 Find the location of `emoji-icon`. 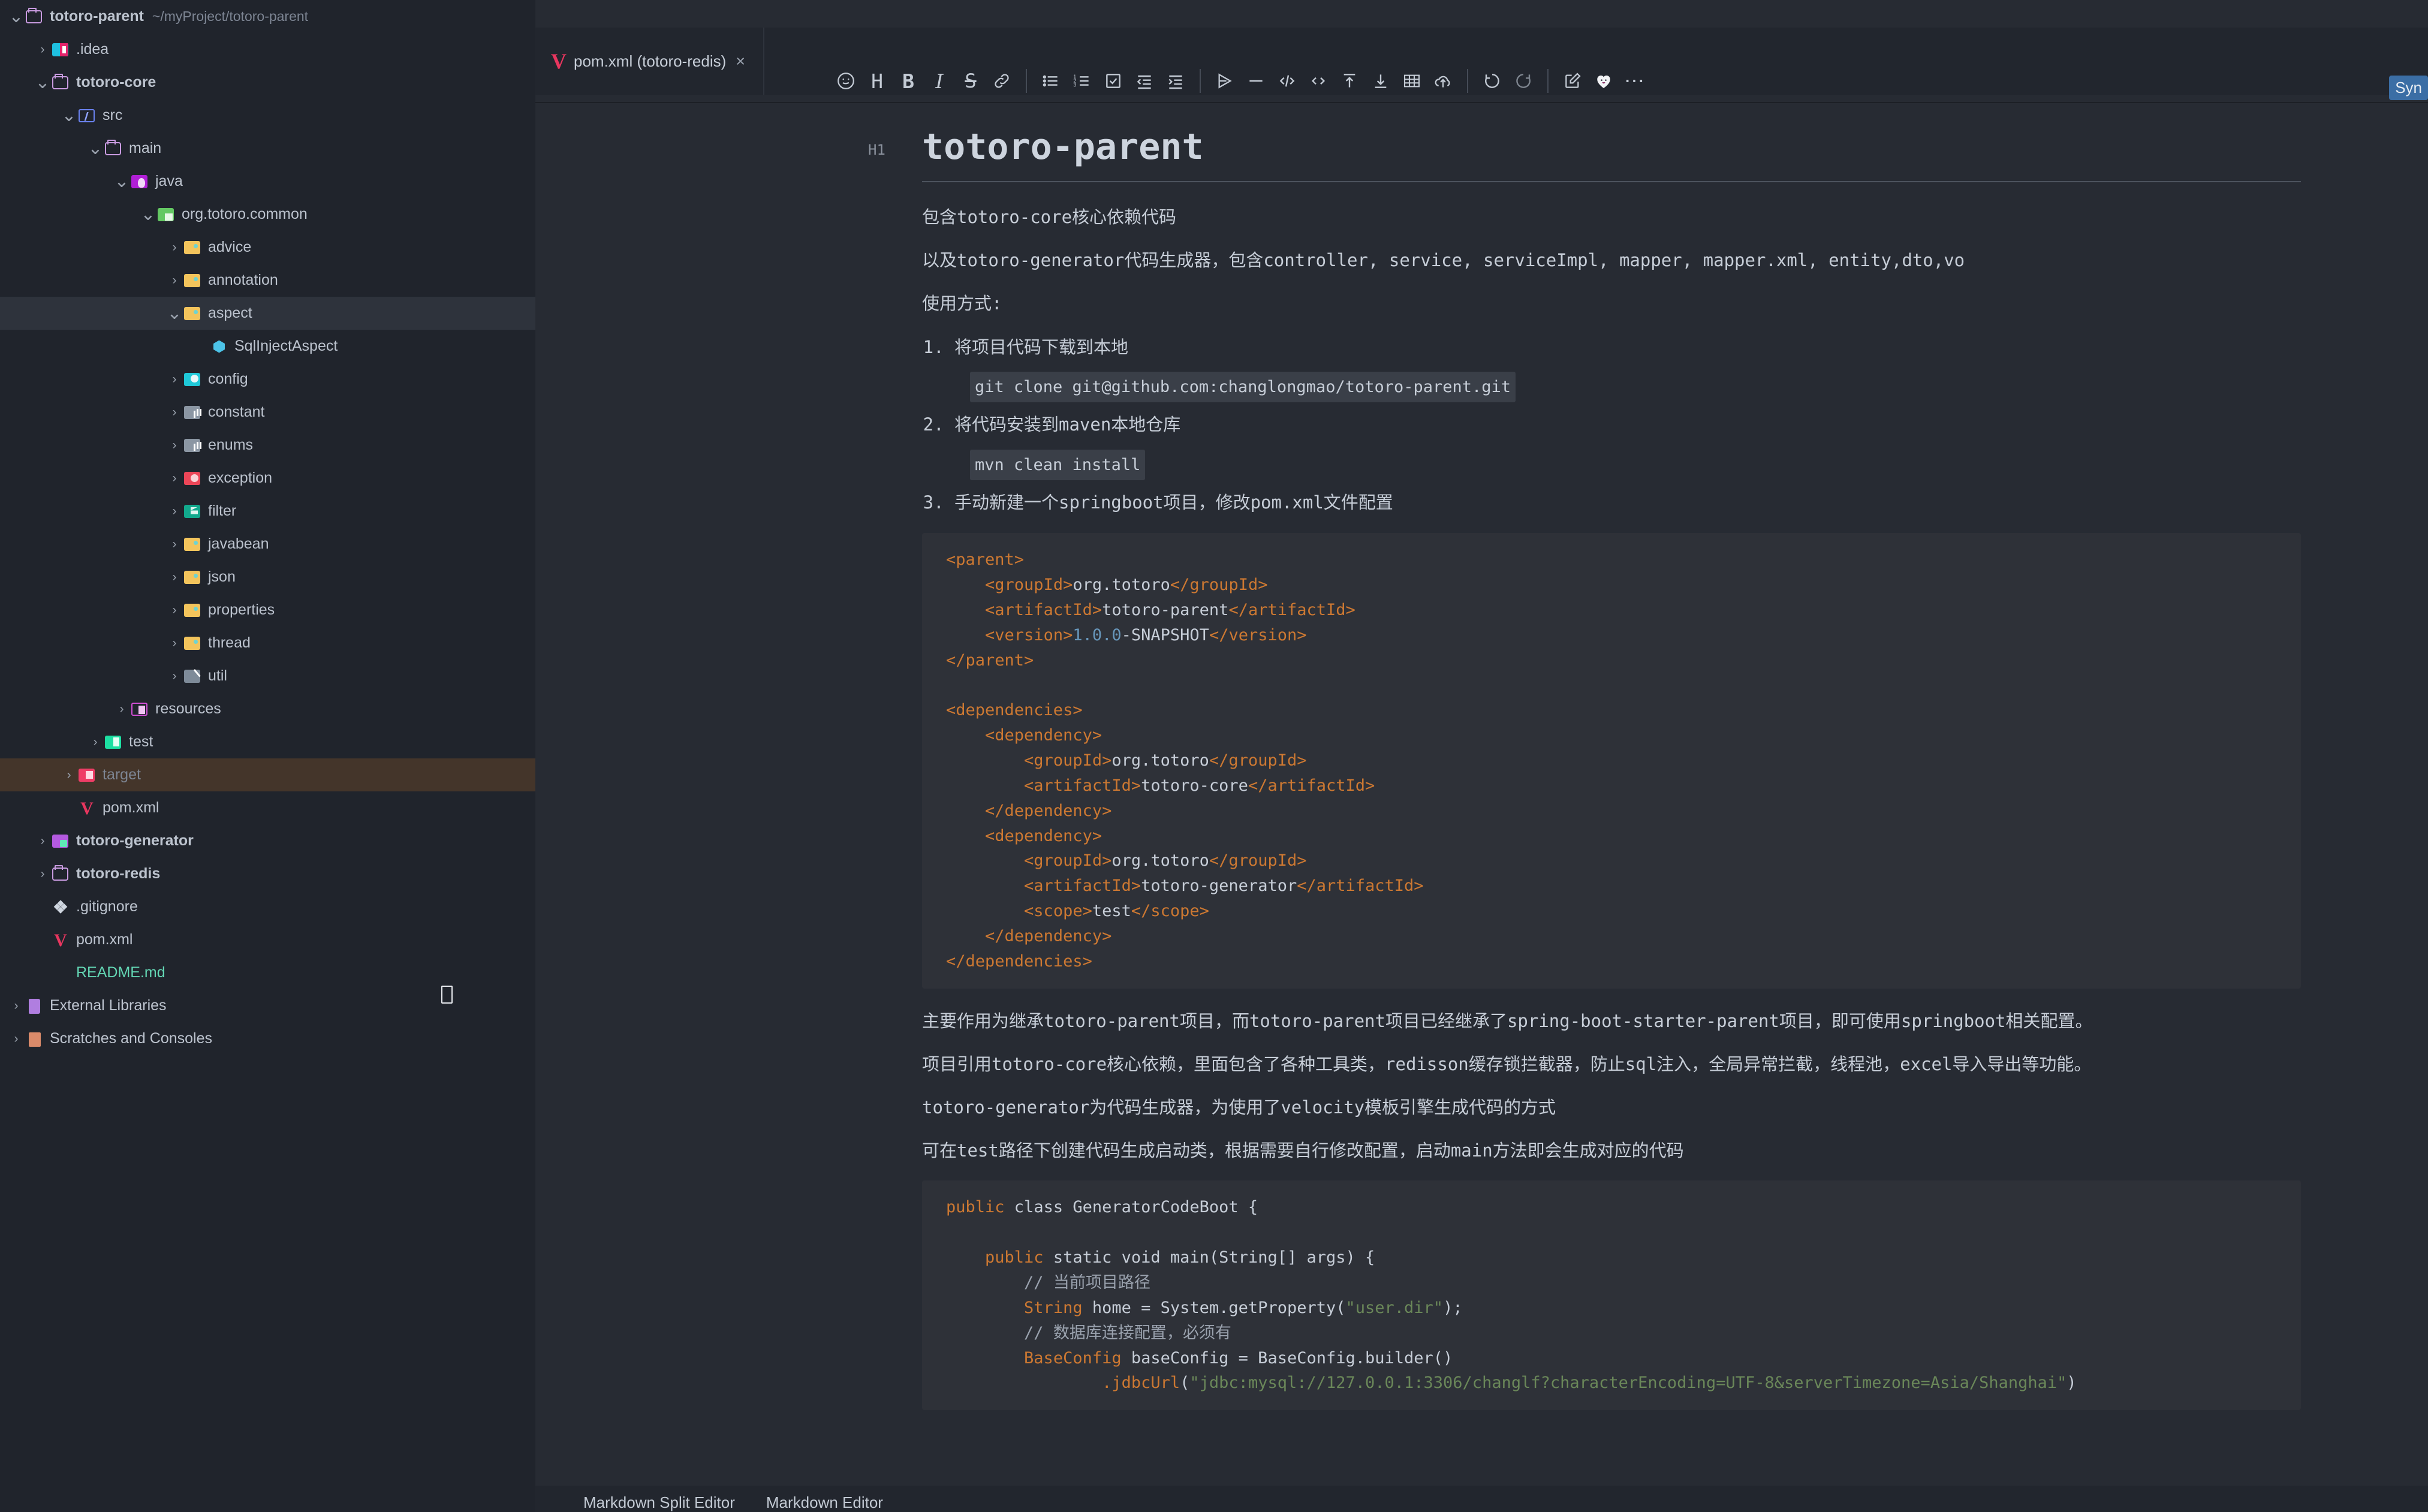

emoji-icon is located at coordinates (845, 81).